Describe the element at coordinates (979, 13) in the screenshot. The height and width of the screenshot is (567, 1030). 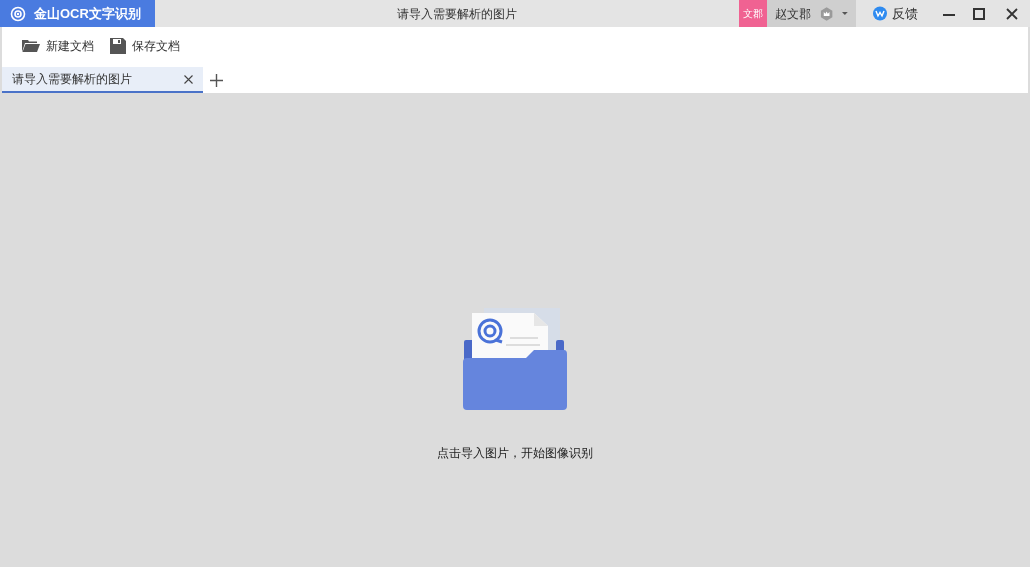
I see `maximize-icon` at that location.